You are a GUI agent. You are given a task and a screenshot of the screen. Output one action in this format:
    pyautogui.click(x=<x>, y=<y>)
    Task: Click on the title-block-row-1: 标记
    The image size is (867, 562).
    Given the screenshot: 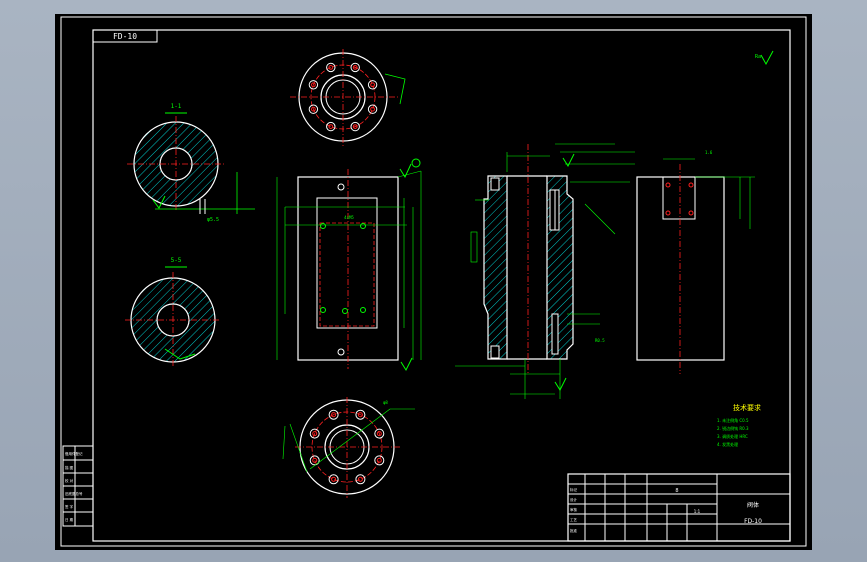 What is the action you would take?
    pyautogui.click(x=574, y=489)
    